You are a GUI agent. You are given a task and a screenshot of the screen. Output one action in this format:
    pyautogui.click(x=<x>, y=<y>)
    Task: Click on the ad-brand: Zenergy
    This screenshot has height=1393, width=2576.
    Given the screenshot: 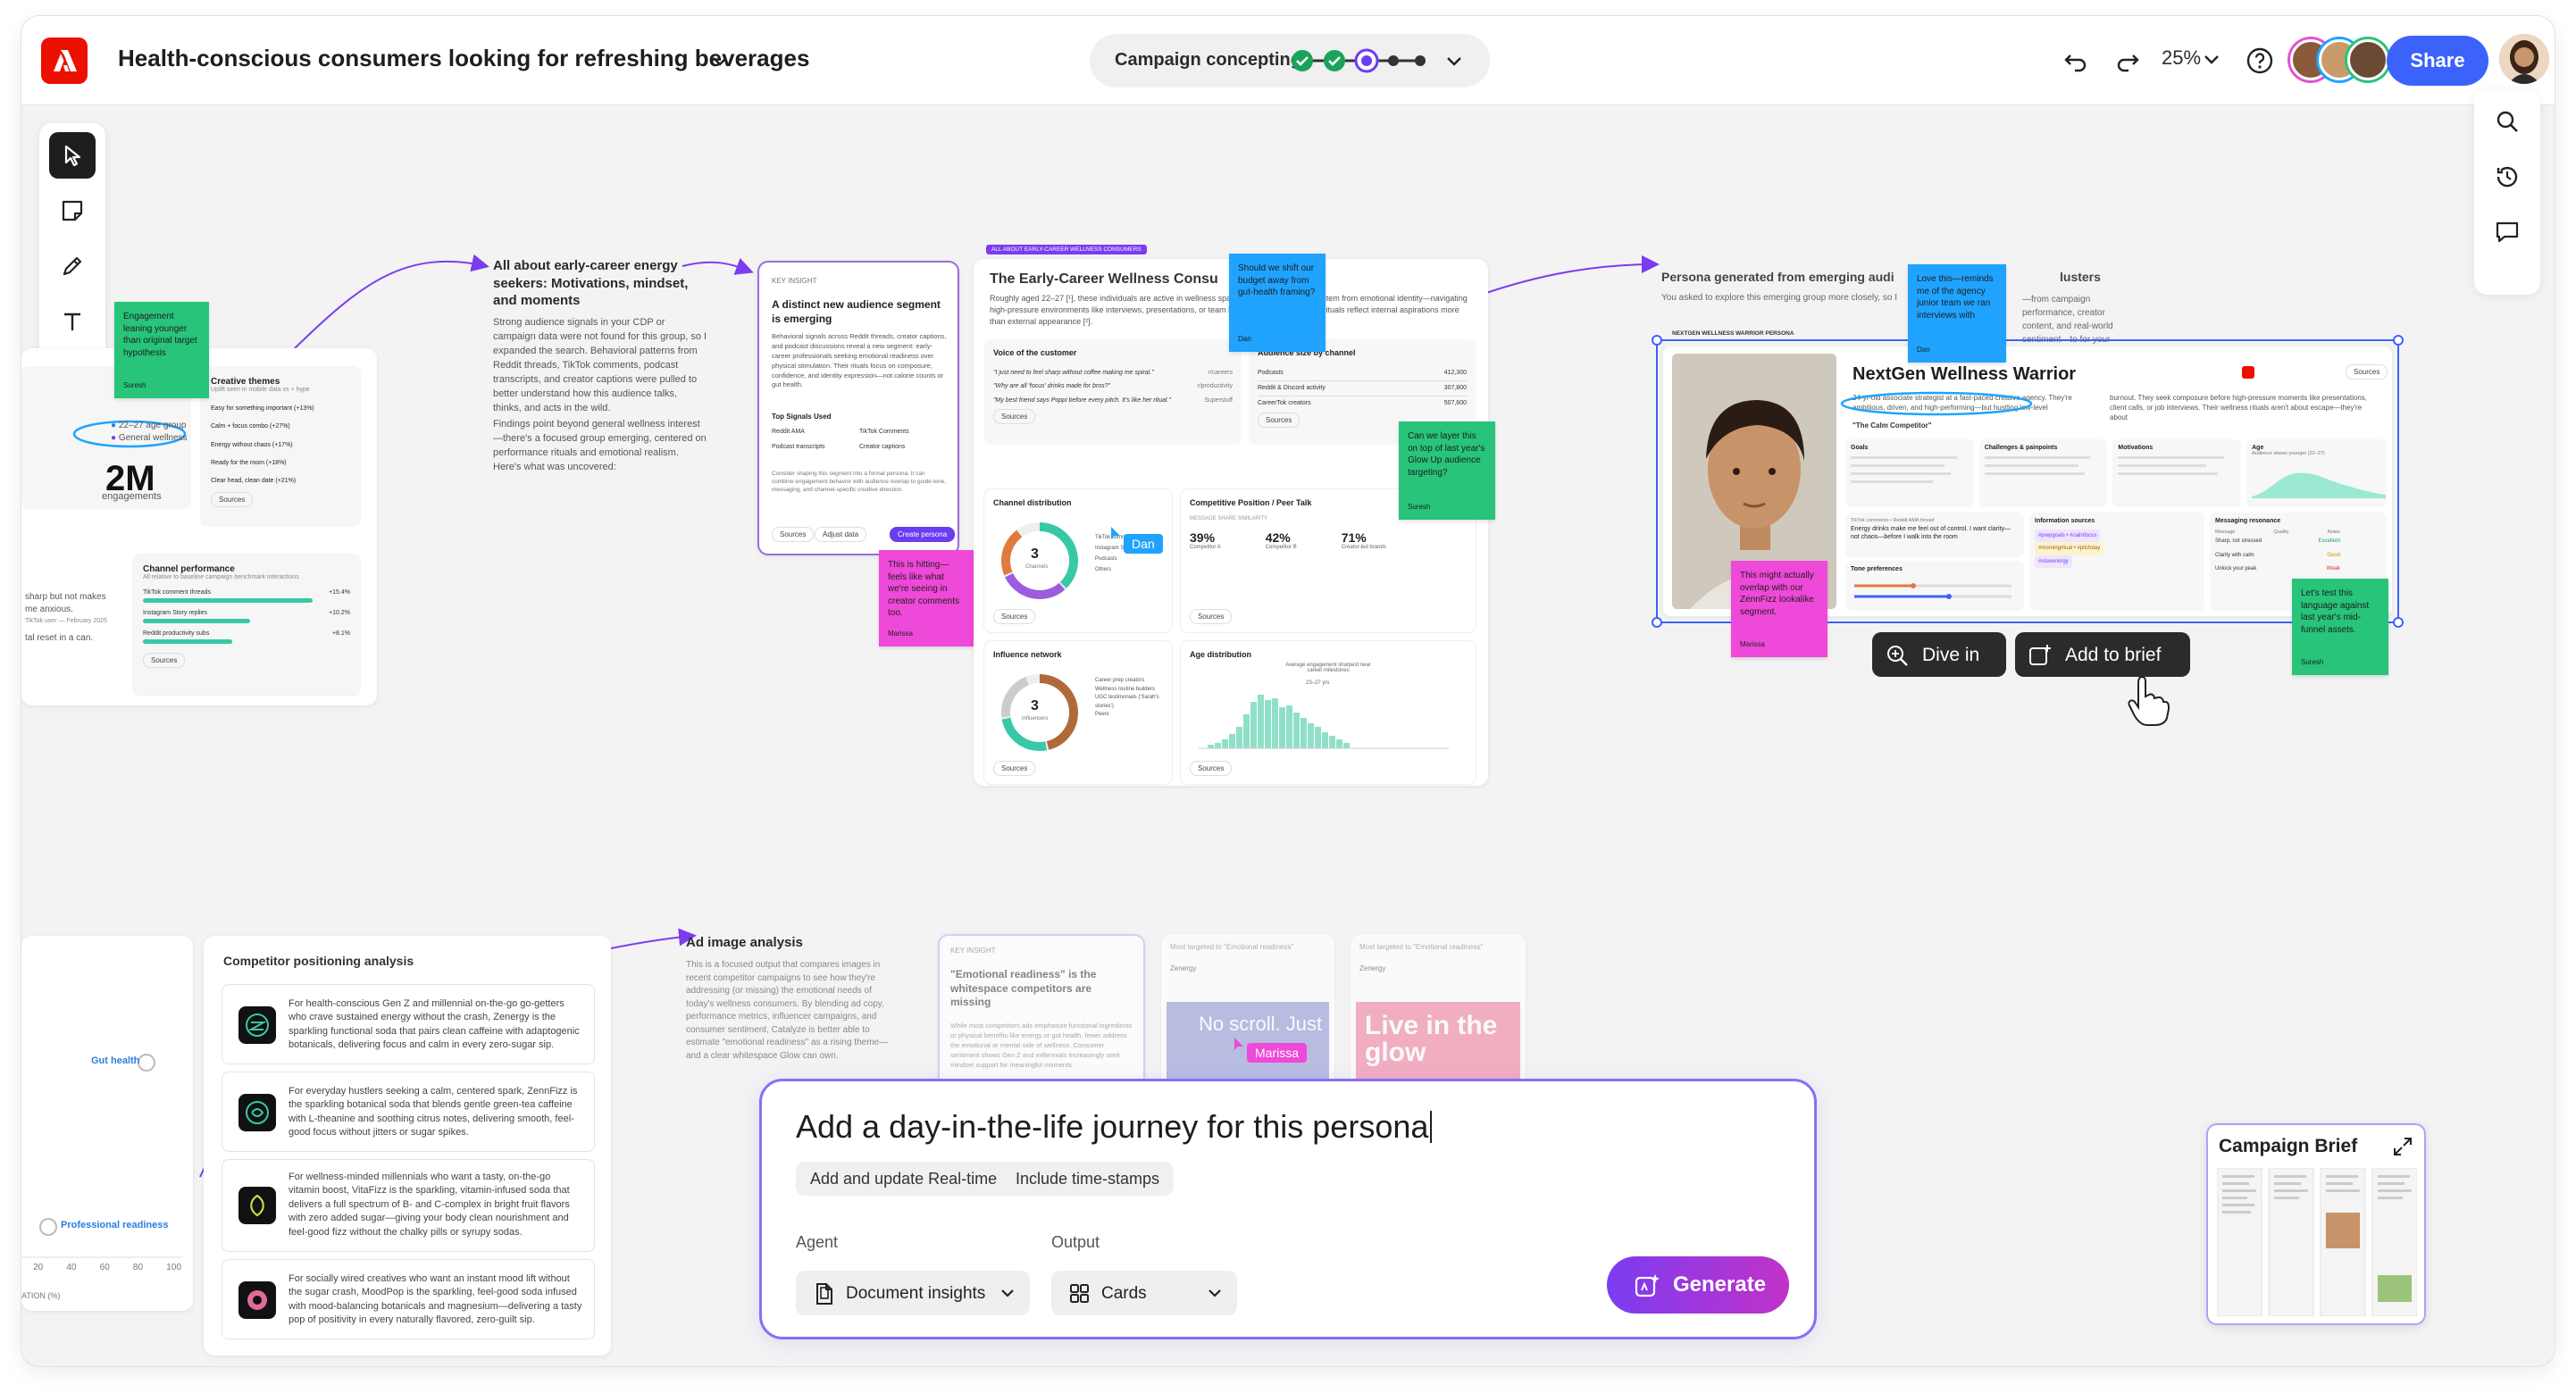 What is the action you would take?
    pyautogui.click(x=1372, y=968)
    